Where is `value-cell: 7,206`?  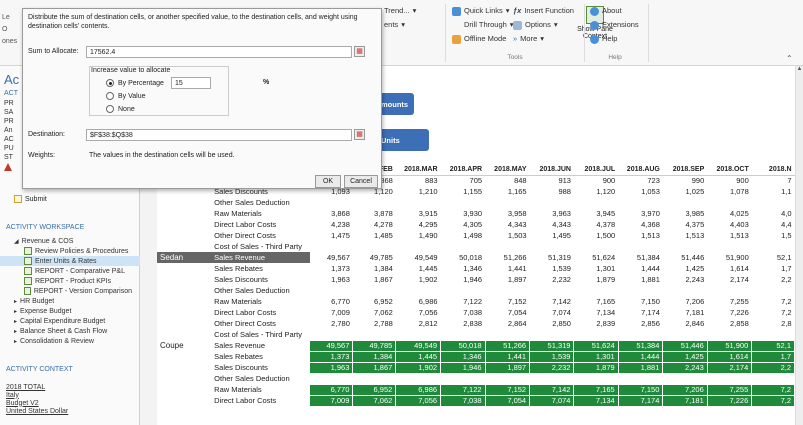 value-cell: 7,206 is located at coordinates (685, 389).